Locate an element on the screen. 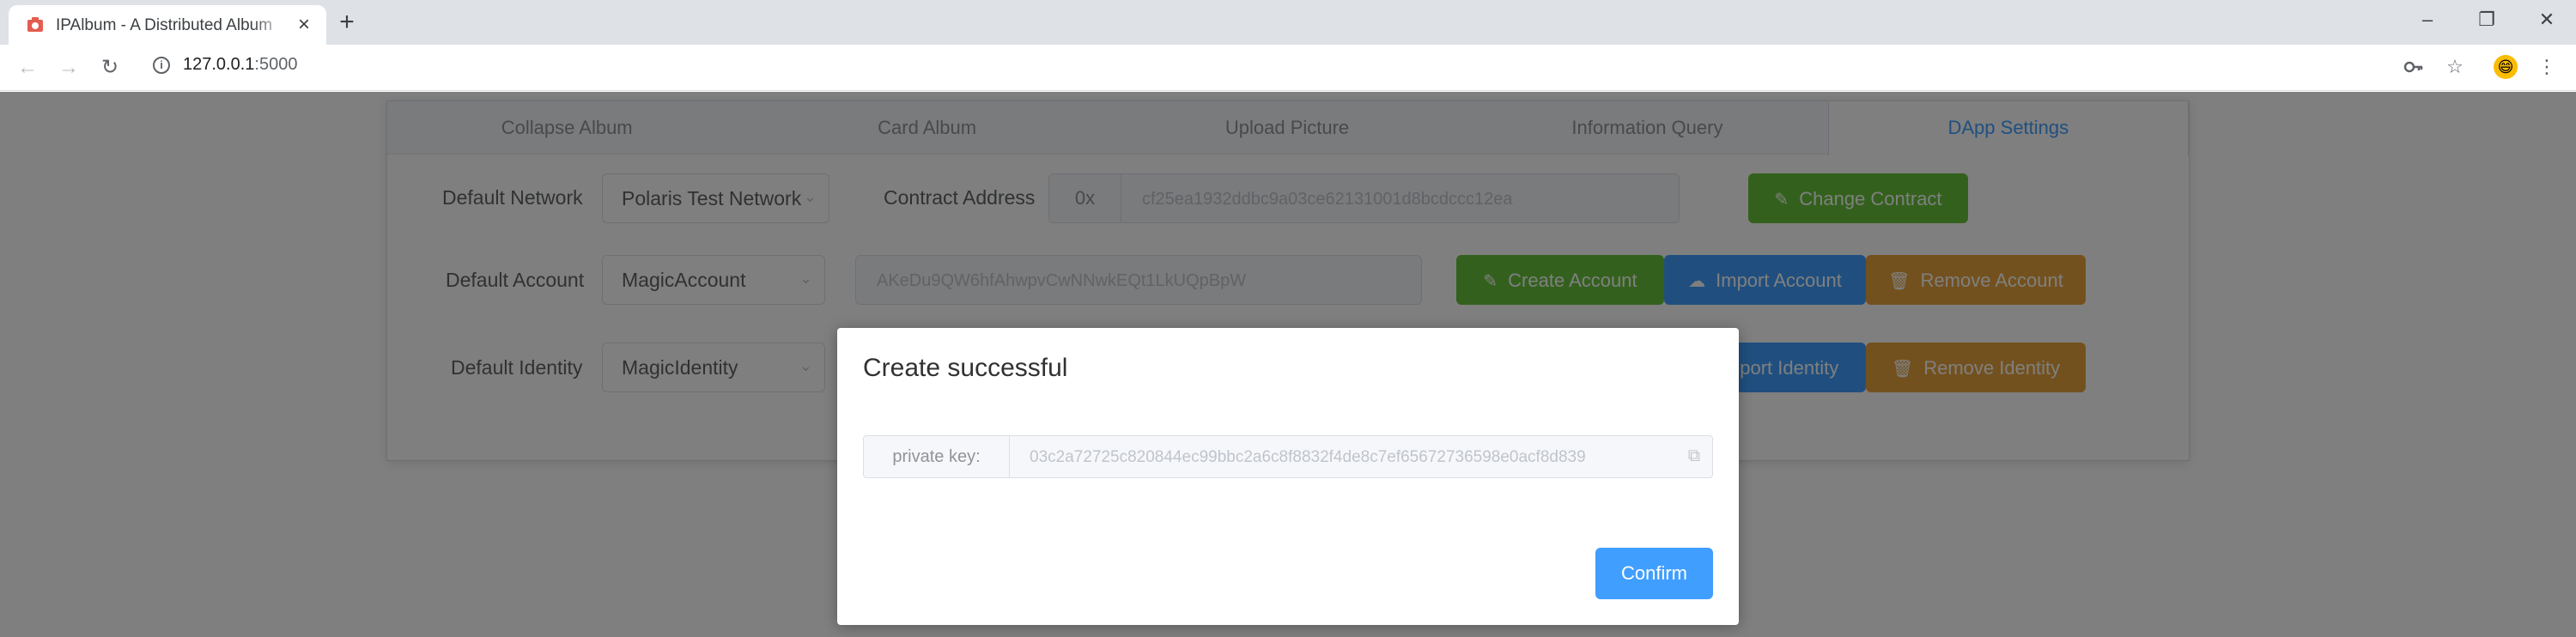 This screenshot has height=637, width=2576. album-favicon-icon is located at coordinates (35, 25).